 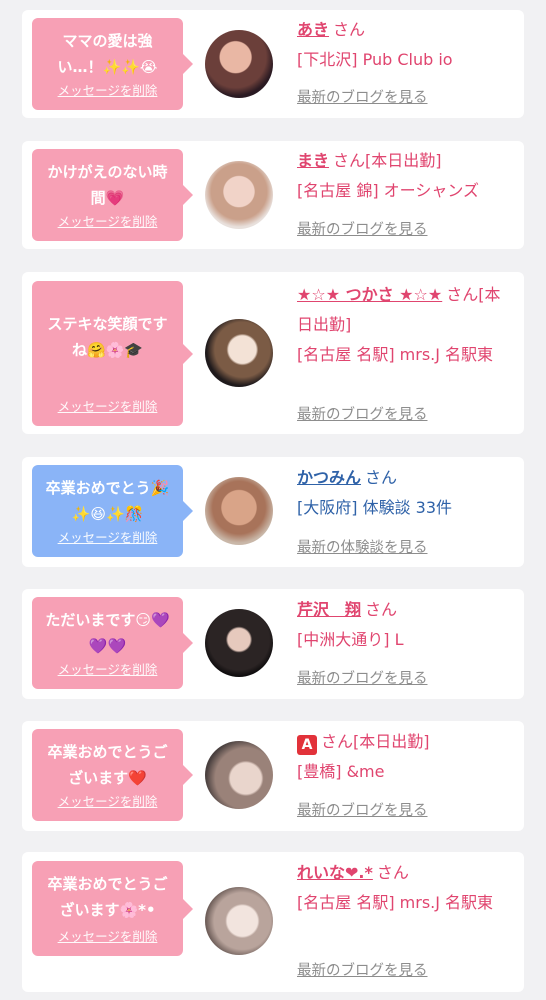 What do you see at coordinates (402, 176) in the screenshot?
I see `member-info: まき さん[本日出勤] [名古屋 錦] オーシャンズ` at bounding box center [402, 176].